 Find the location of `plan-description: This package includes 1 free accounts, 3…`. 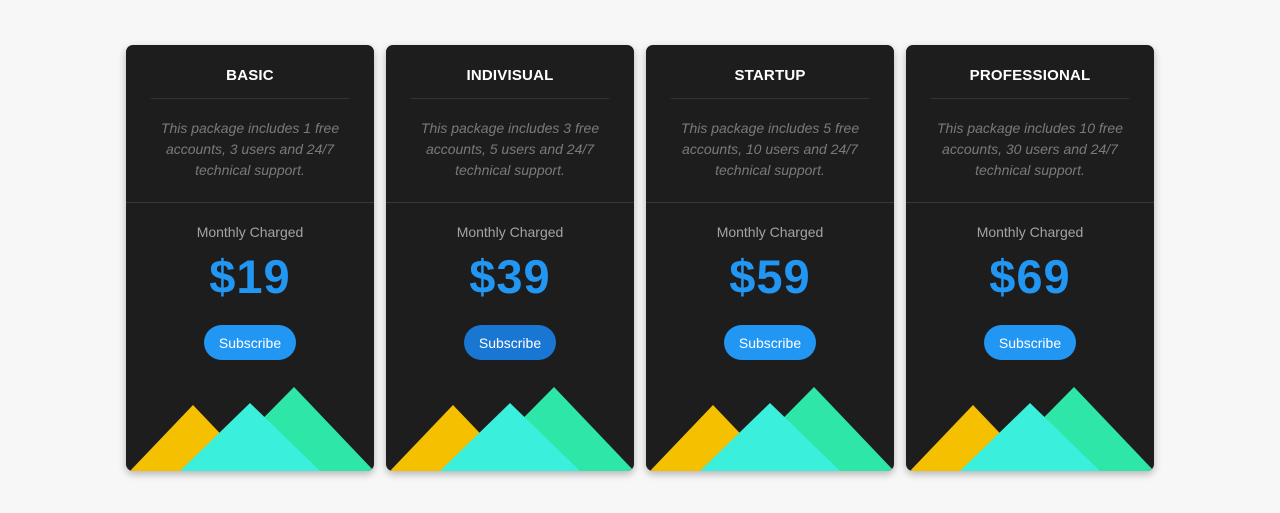

plan-description: This package includes 1 free accounts, 3… is located at coordinates (250, 149).